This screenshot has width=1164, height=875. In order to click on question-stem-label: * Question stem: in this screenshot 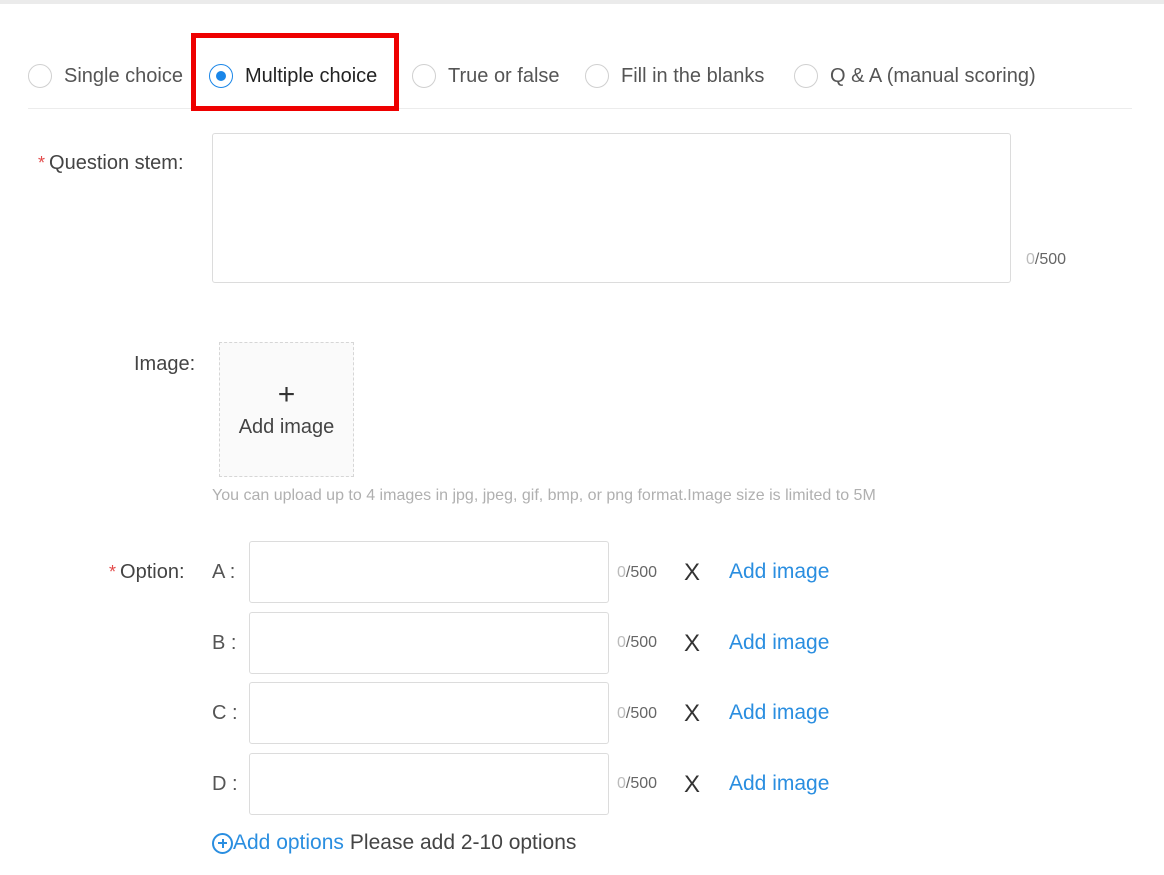, I will do `click(111, 163)`.